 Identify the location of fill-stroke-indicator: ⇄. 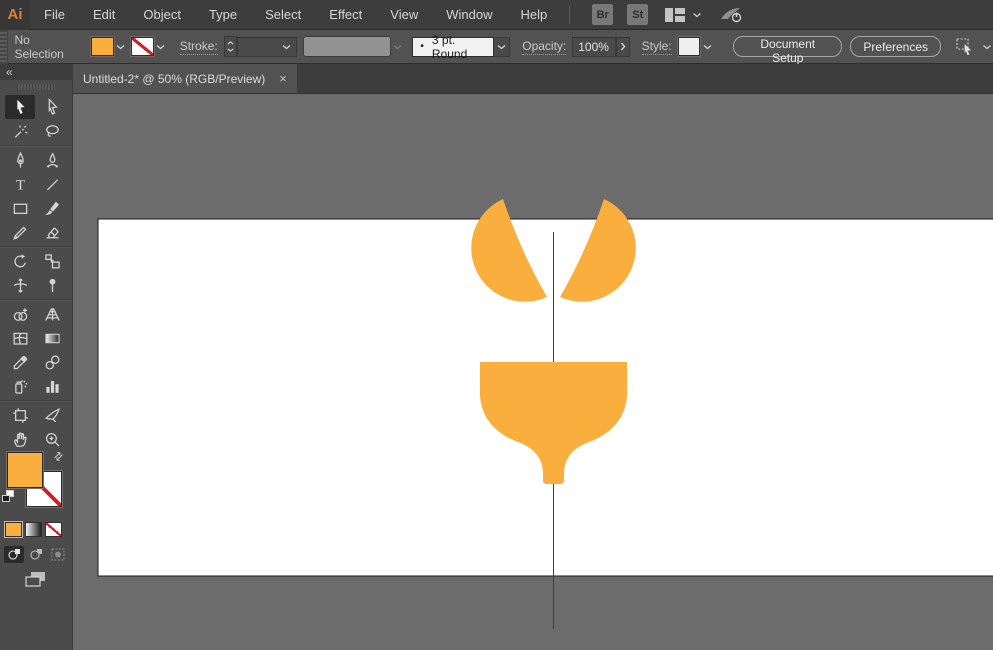
(36, 486).